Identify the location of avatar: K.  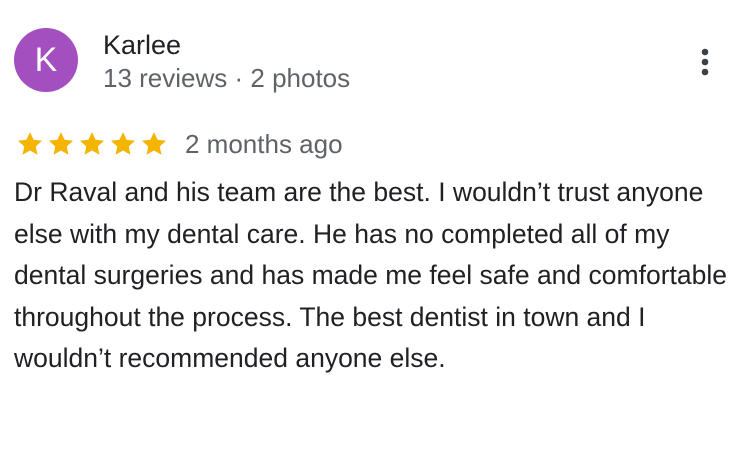
(46, 60).